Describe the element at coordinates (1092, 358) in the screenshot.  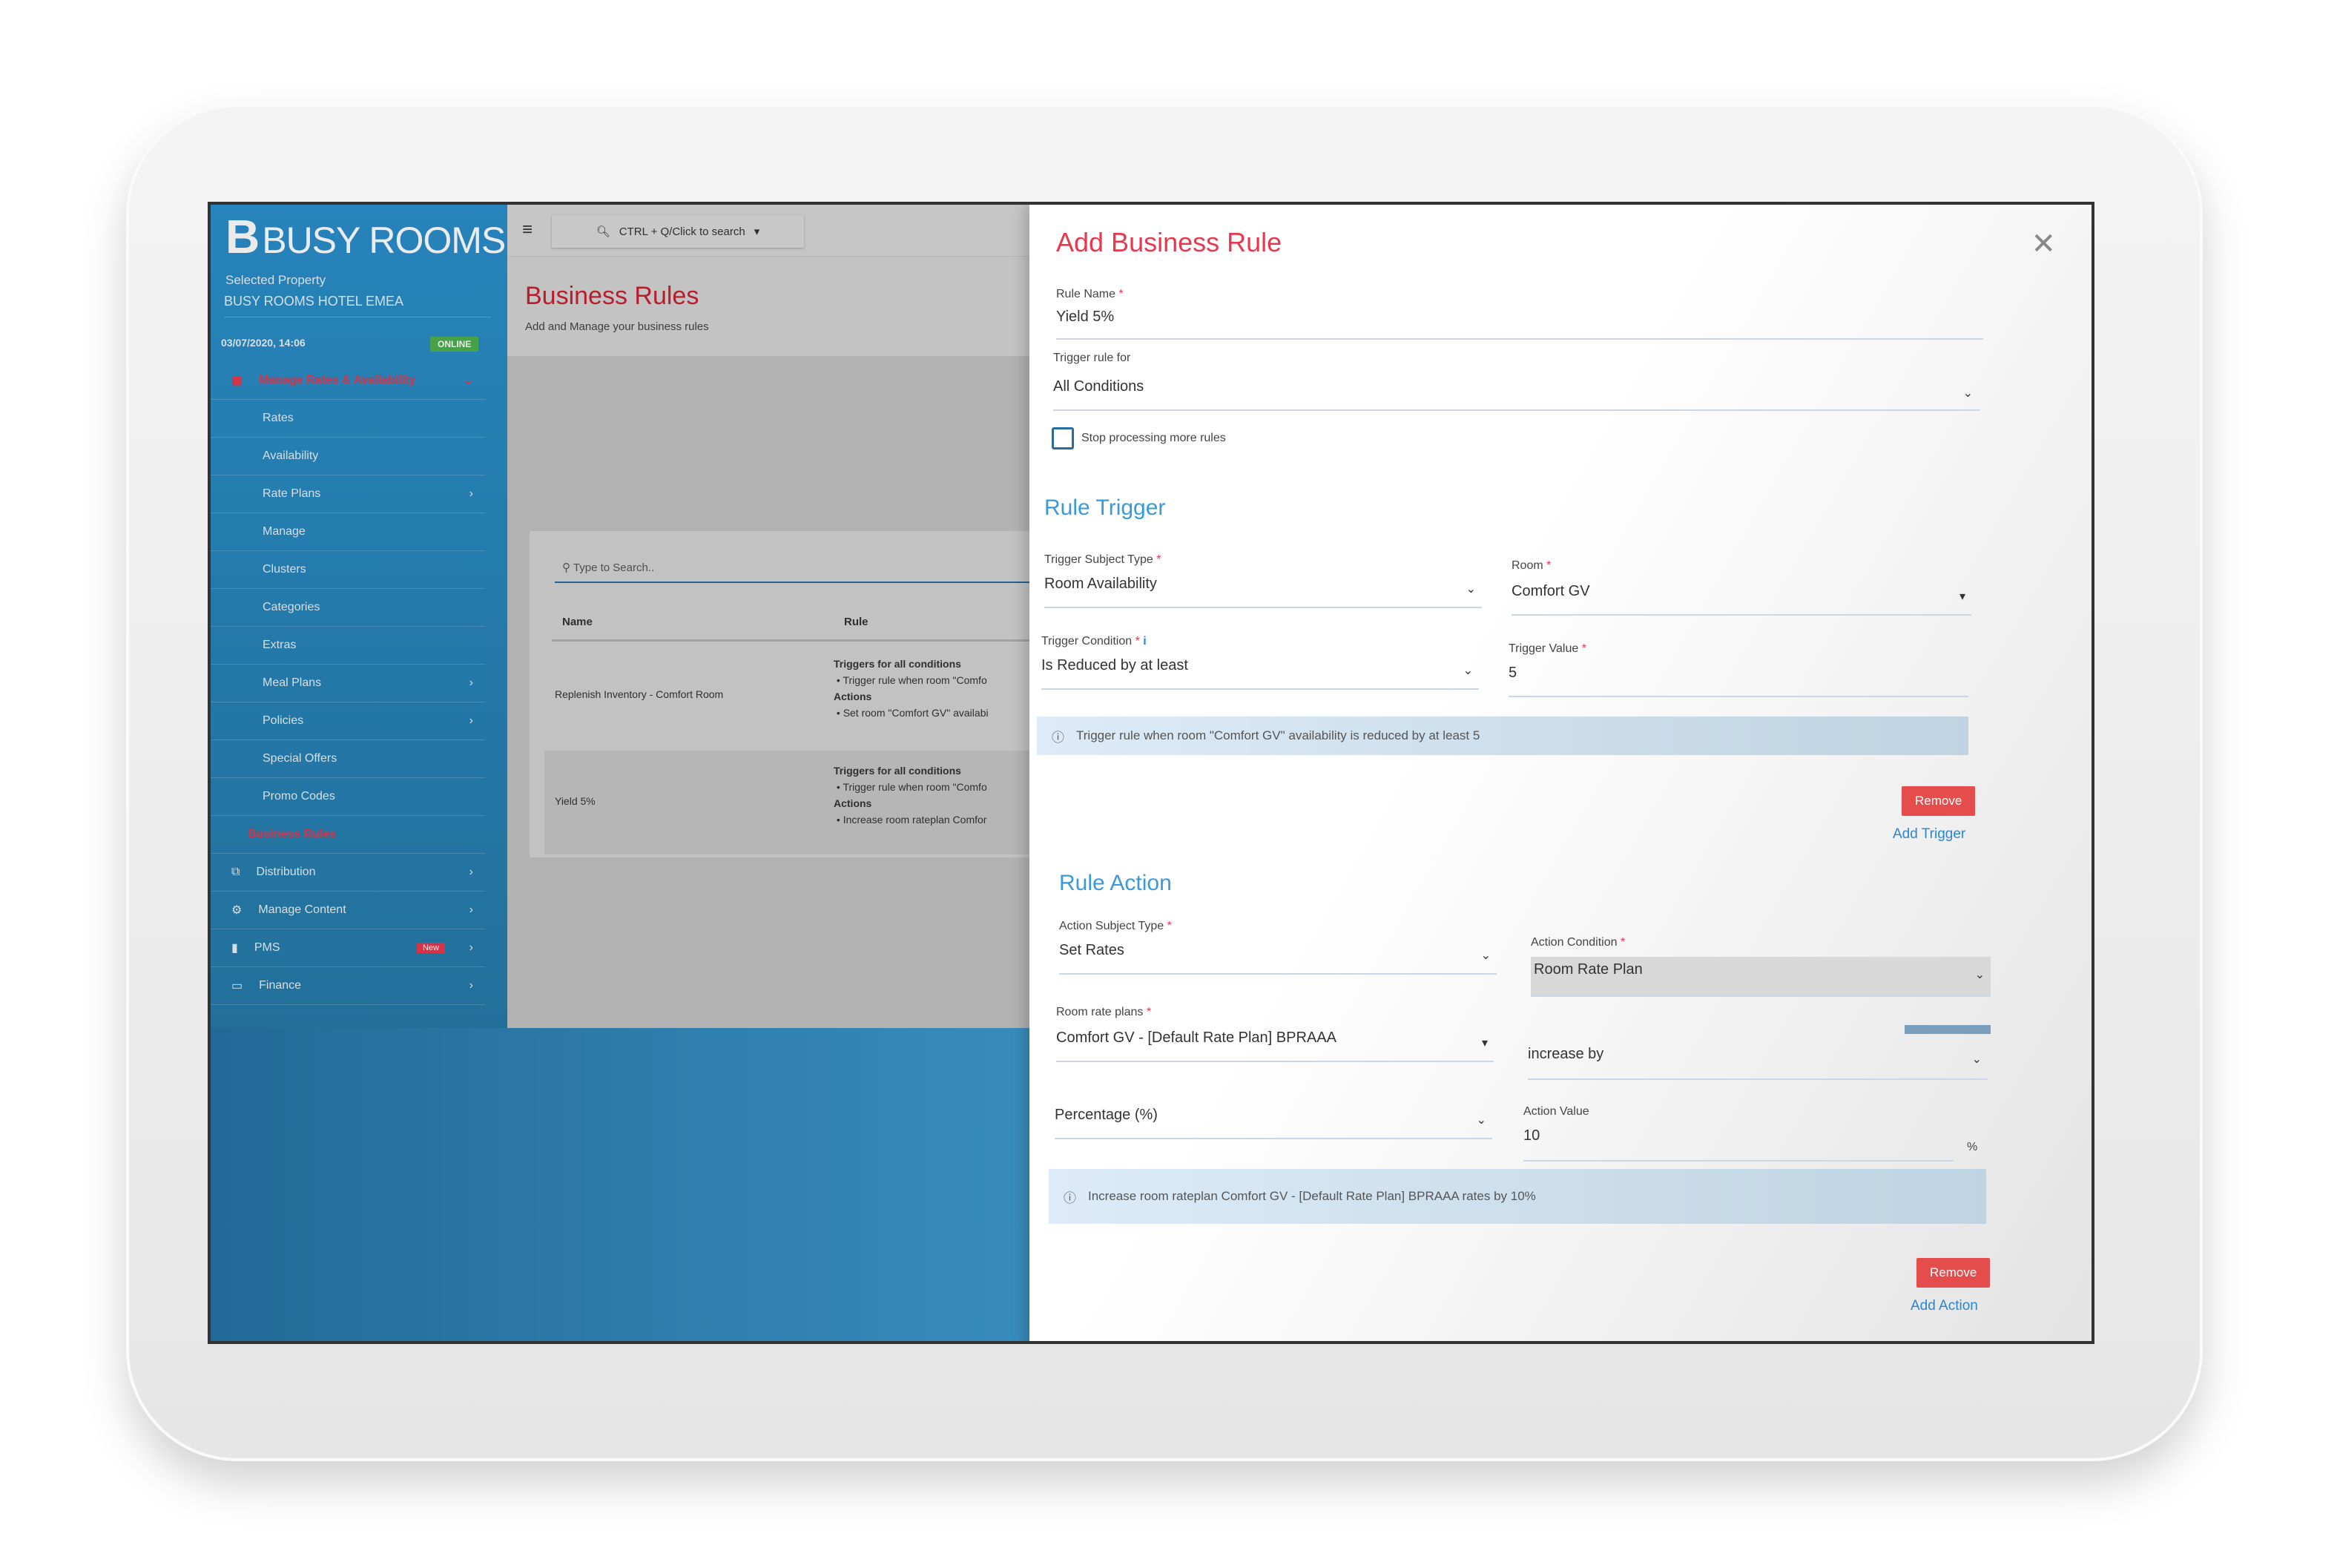
I see `trigger-for-label: Trigger rule for` at that location.